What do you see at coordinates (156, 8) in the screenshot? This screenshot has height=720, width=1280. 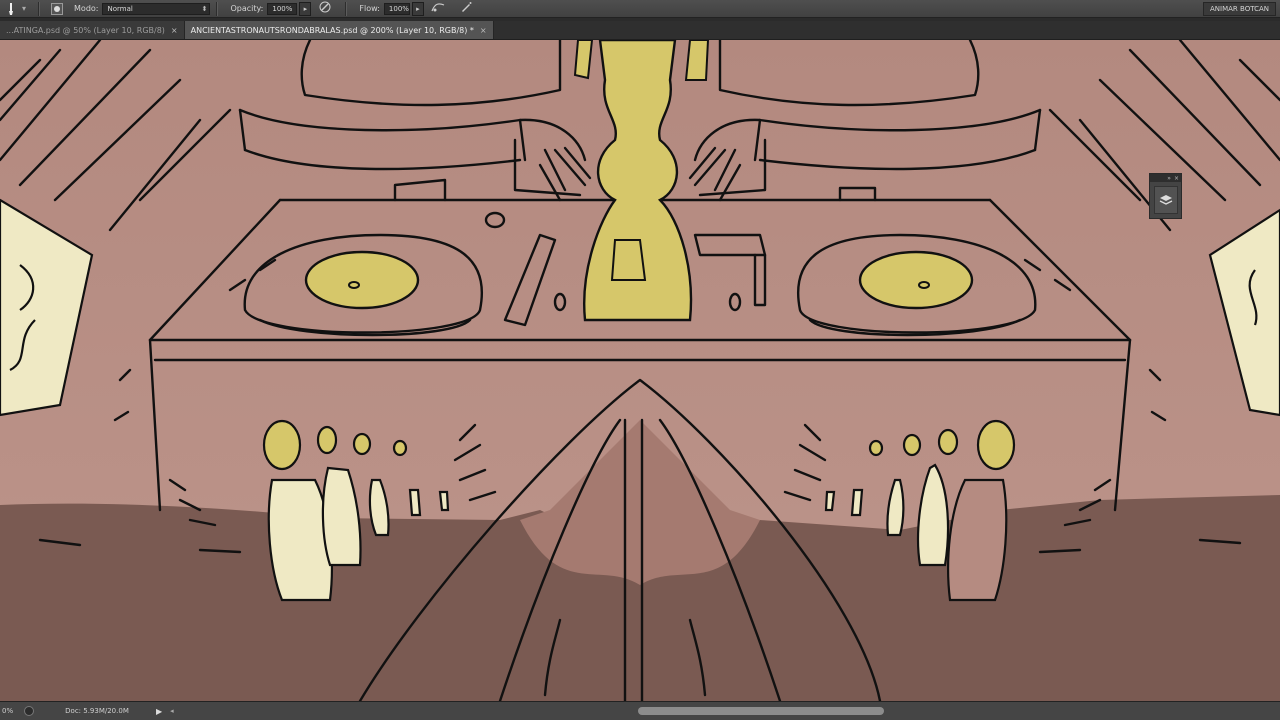 I see `mode-select: Normal` at bounding box center [156, 8].